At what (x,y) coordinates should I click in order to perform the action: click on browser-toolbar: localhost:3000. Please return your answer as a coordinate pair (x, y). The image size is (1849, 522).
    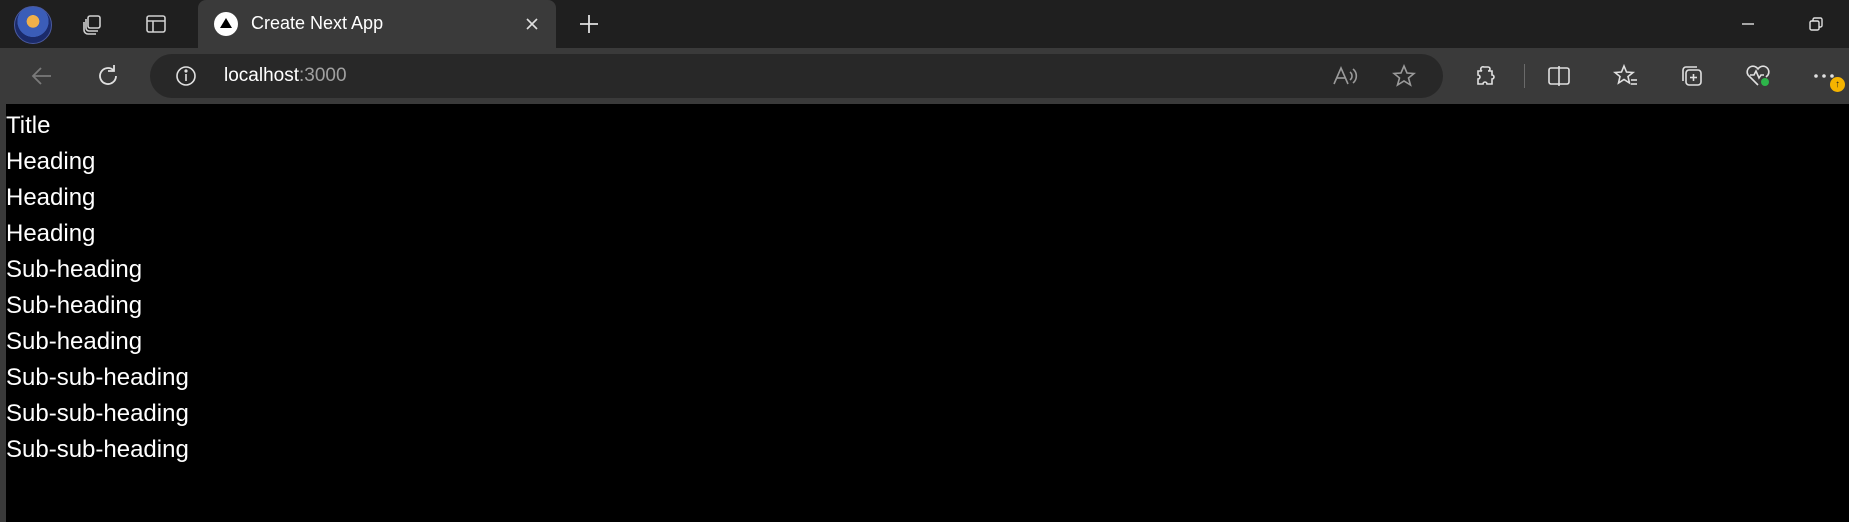
    Looking at the image, I should click on (924, 76).